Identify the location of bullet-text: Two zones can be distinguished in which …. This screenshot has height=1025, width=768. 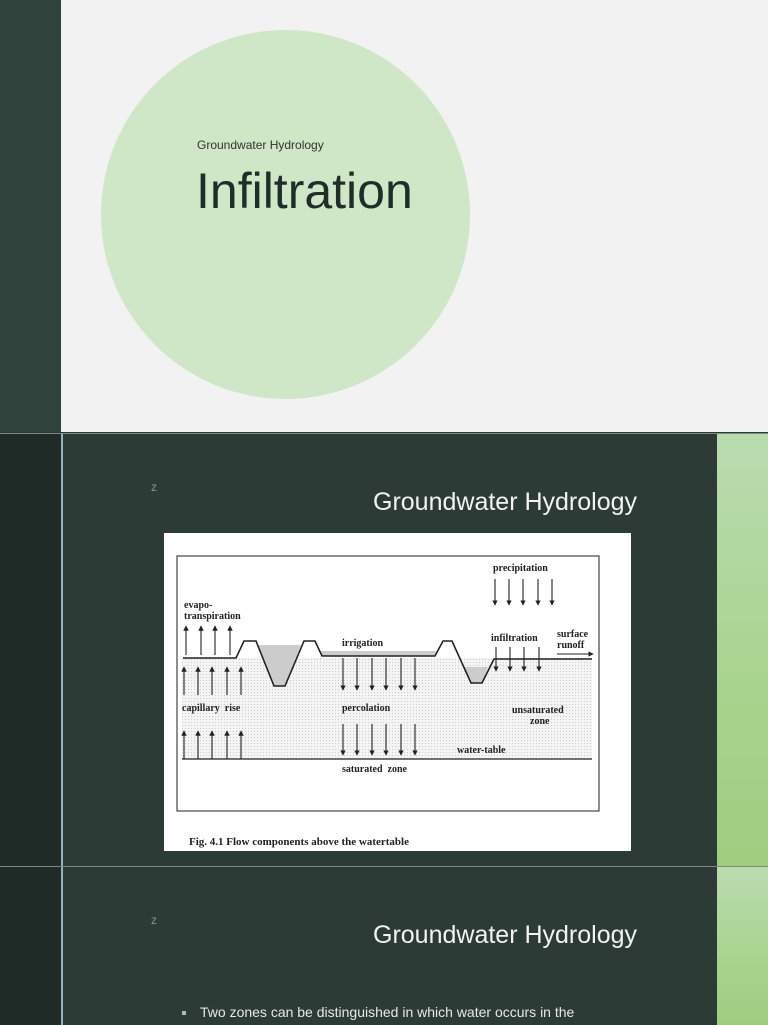
(387, 1012).